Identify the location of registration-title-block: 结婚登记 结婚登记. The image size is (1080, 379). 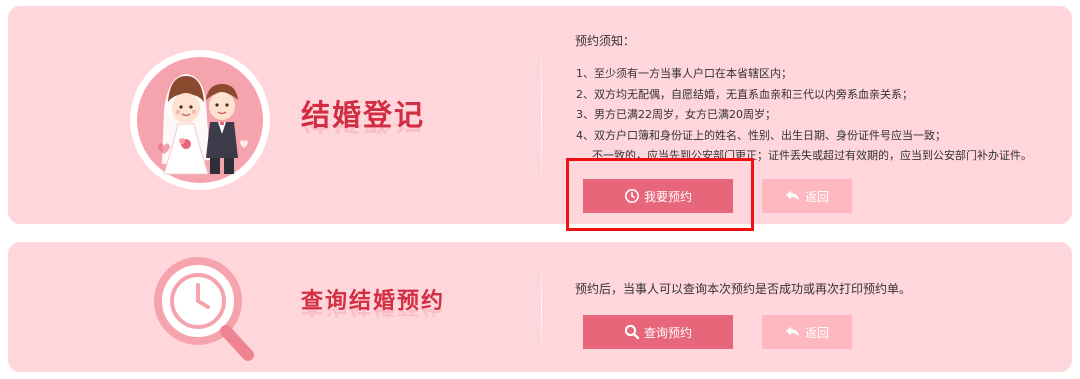
(363, 117).